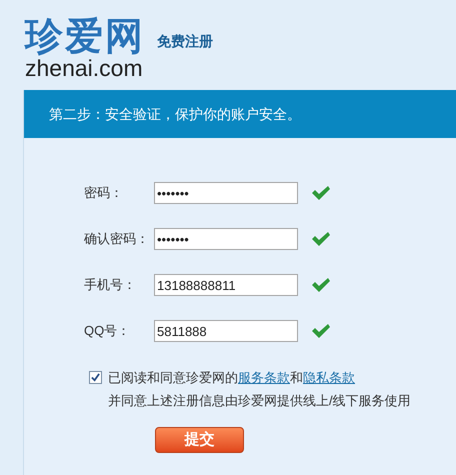  I want to click on agreement-checkbox, so click(95, 377).